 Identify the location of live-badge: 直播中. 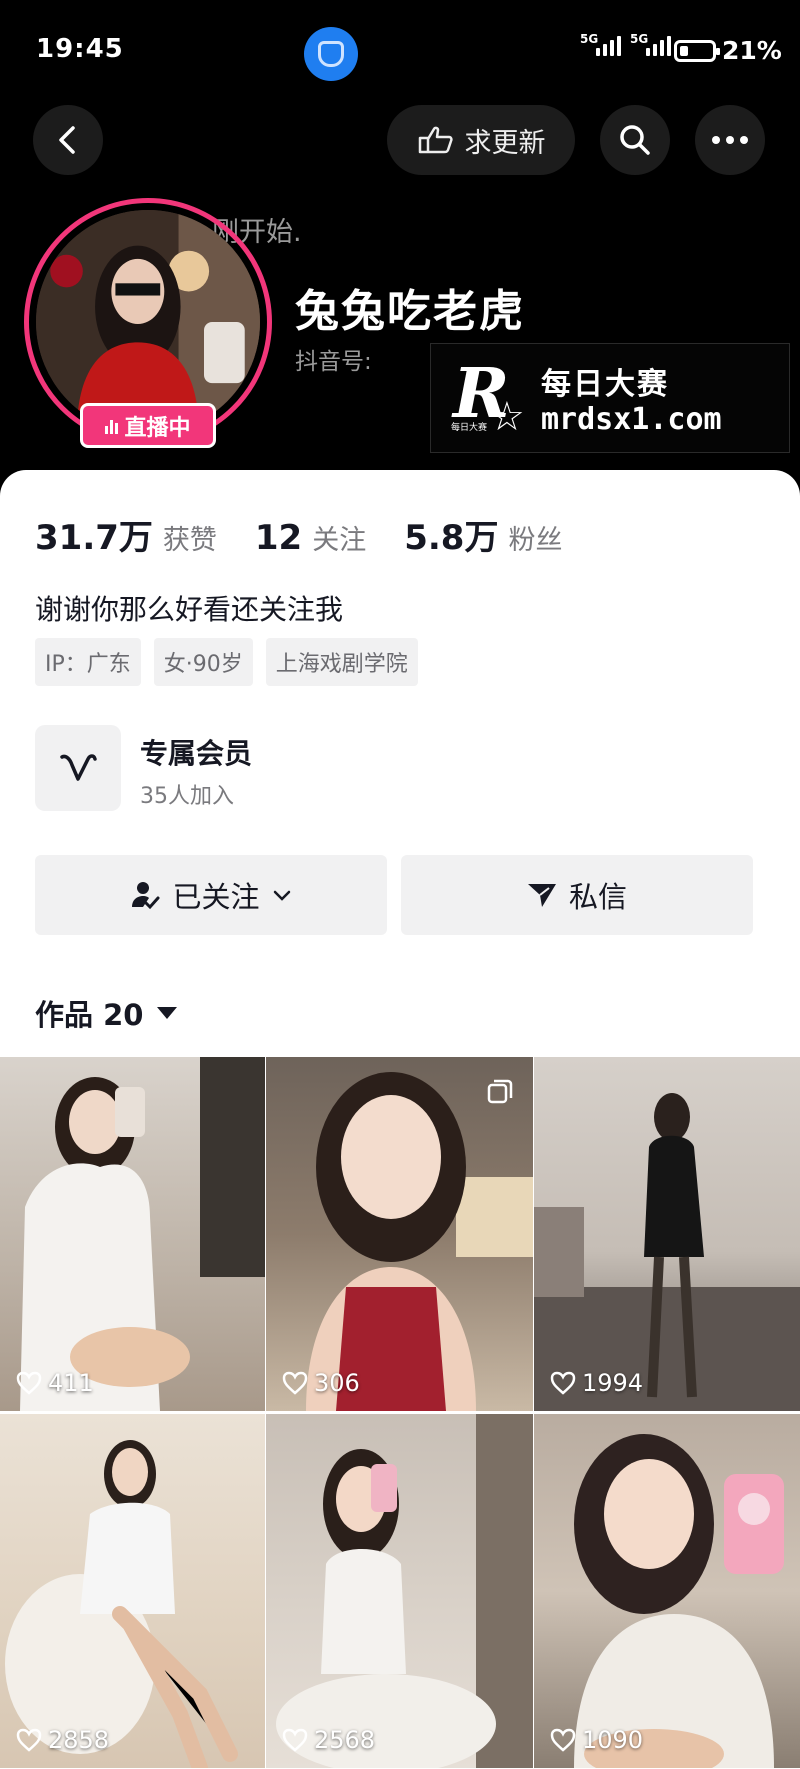
(148, 425).